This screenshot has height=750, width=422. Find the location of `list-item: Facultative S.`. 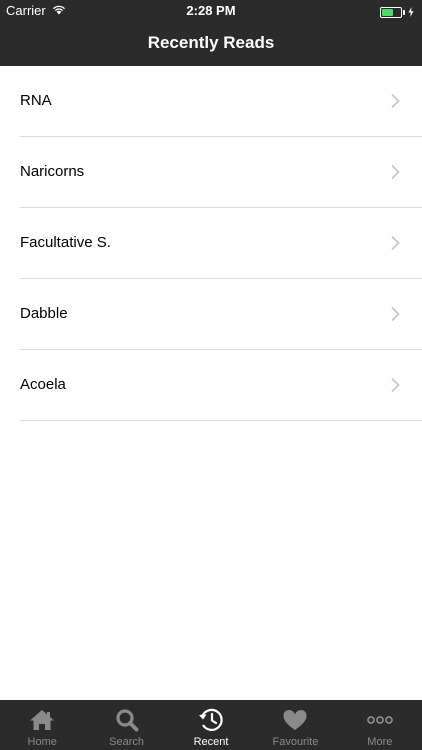

list-item: Facultative S. is located at coordinates (221, 243).